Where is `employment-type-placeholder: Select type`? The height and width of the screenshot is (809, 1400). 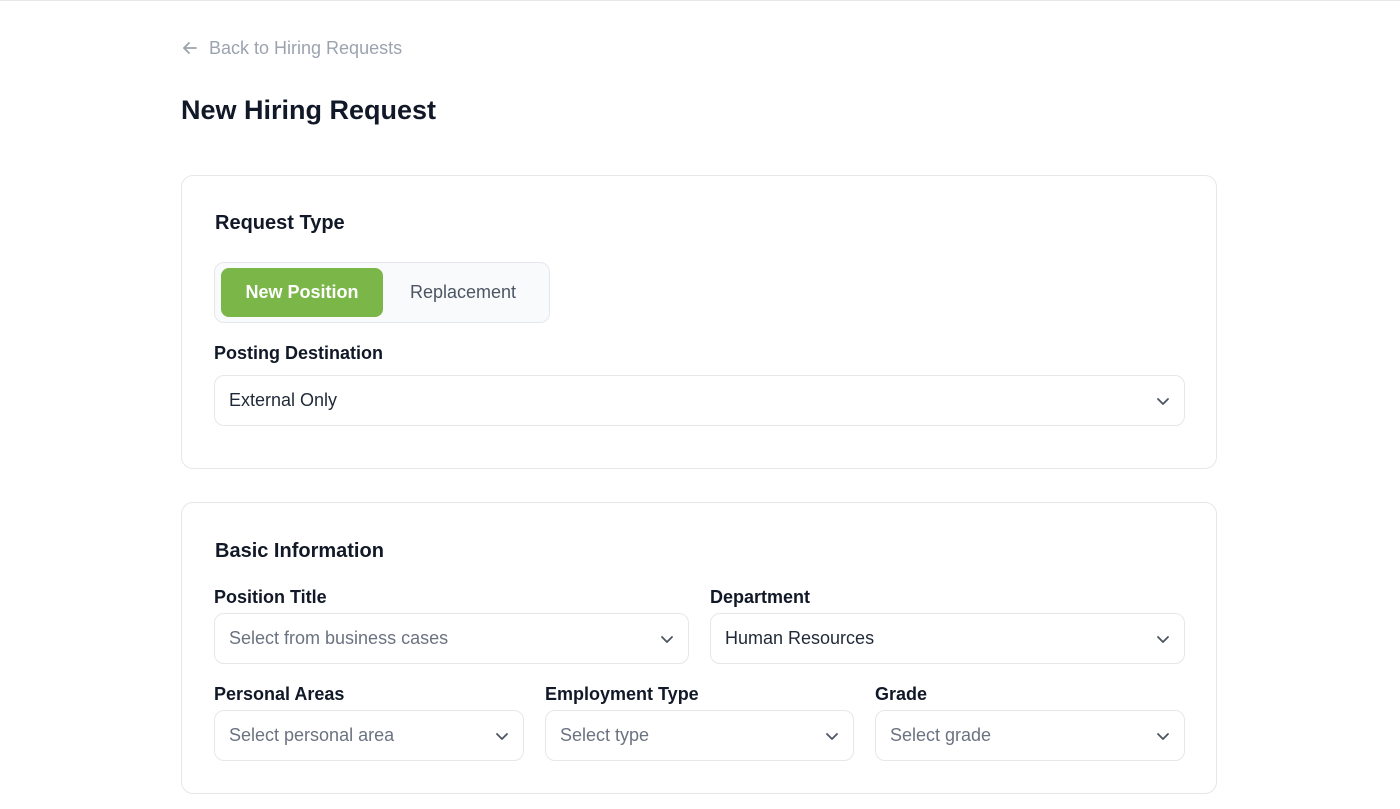 employment-type-placeholder: Select type is located at coordinates (605, 735).